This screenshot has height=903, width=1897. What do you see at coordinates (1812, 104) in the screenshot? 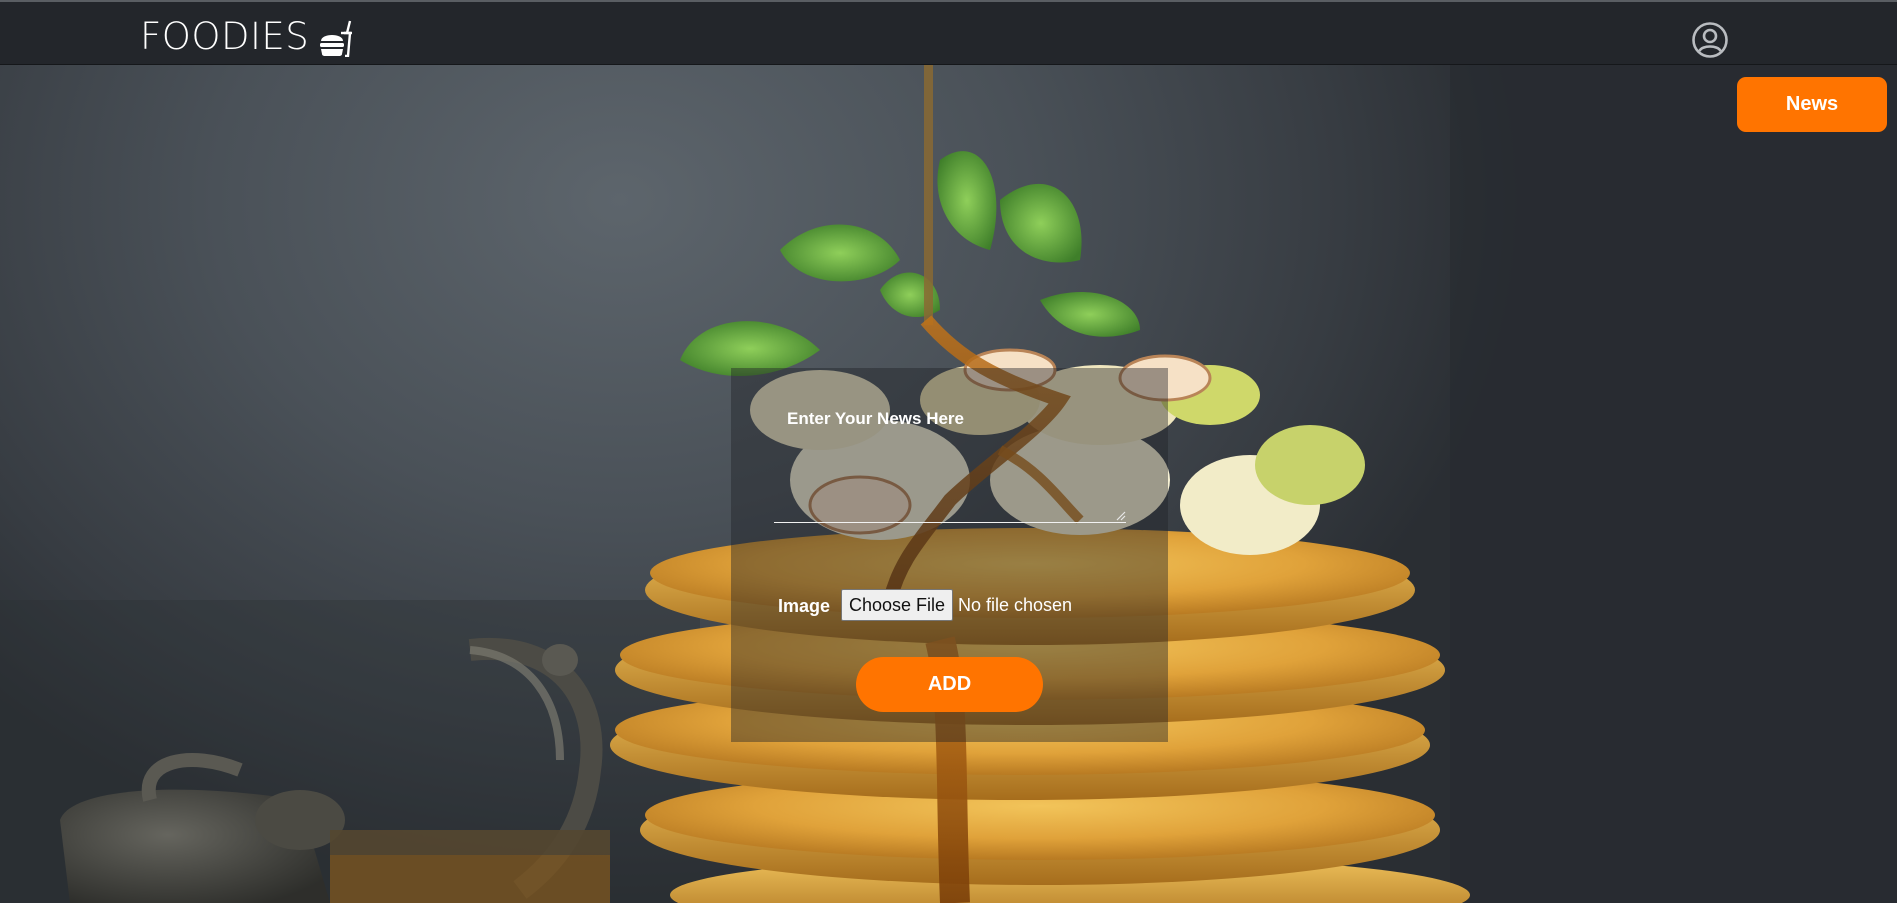
I see `news-button: News` at bounding box center [1812, 104].